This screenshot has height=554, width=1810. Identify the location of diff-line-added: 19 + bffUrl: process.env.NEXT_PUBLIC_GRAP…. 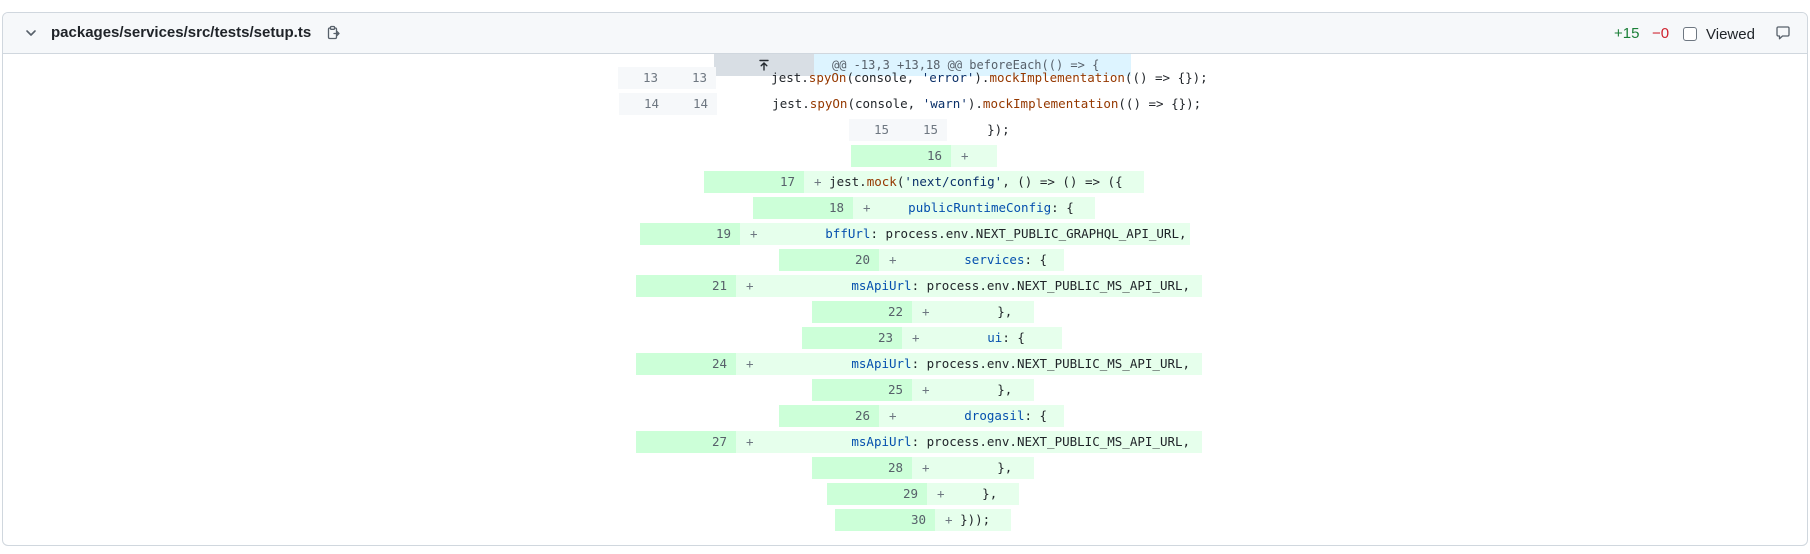
(915, 234).